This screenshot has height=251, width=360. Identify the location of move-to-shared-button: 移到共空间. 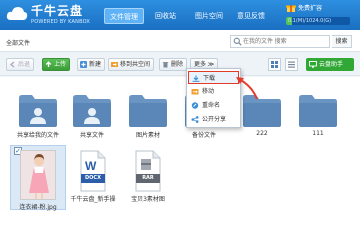
(131, 64).